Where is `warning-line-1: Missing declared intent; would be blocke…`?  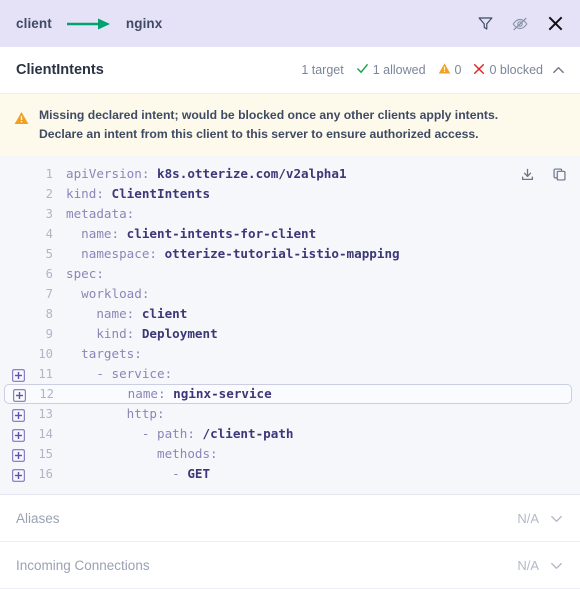
warning-line-1: Missing declared intent; would be blocke… is located at coordinates (269, 115).